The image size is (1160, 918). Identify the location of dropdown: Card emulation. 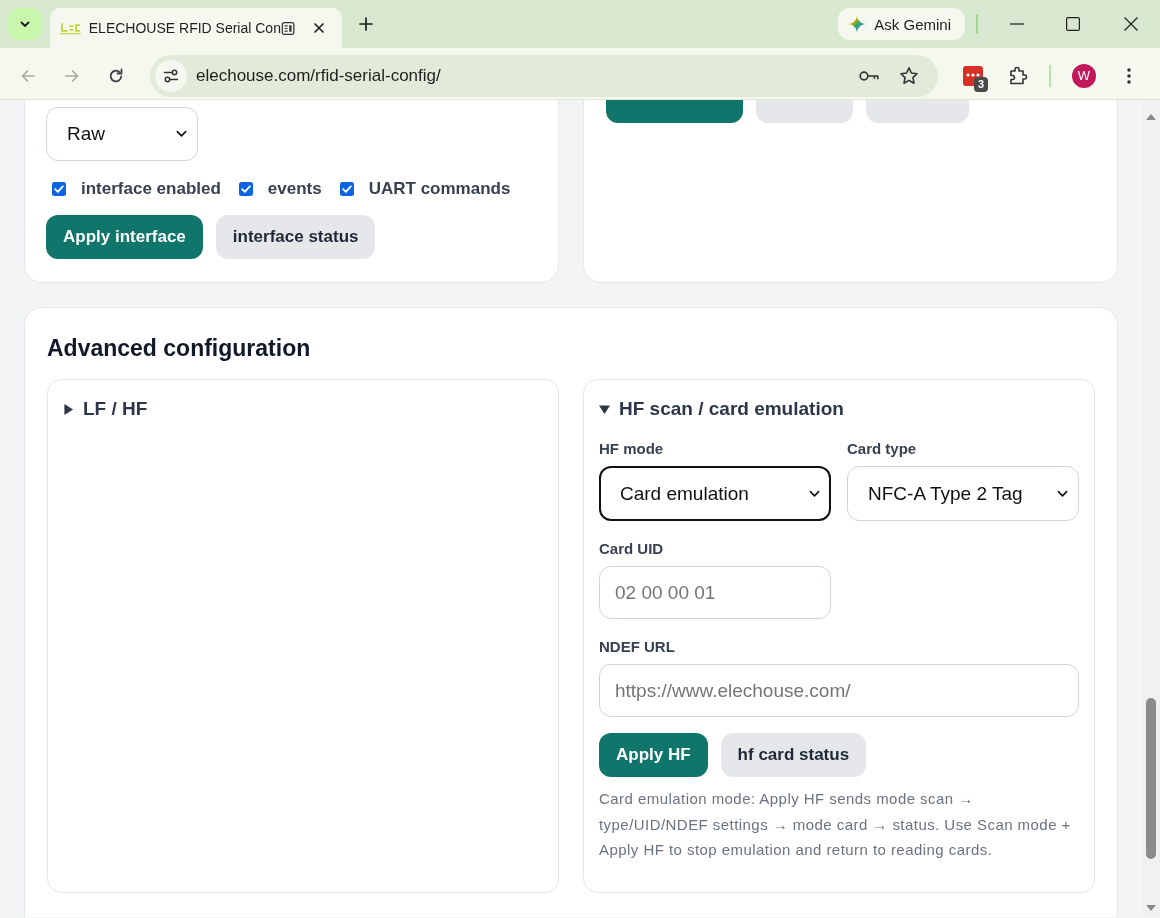
(715, 493).